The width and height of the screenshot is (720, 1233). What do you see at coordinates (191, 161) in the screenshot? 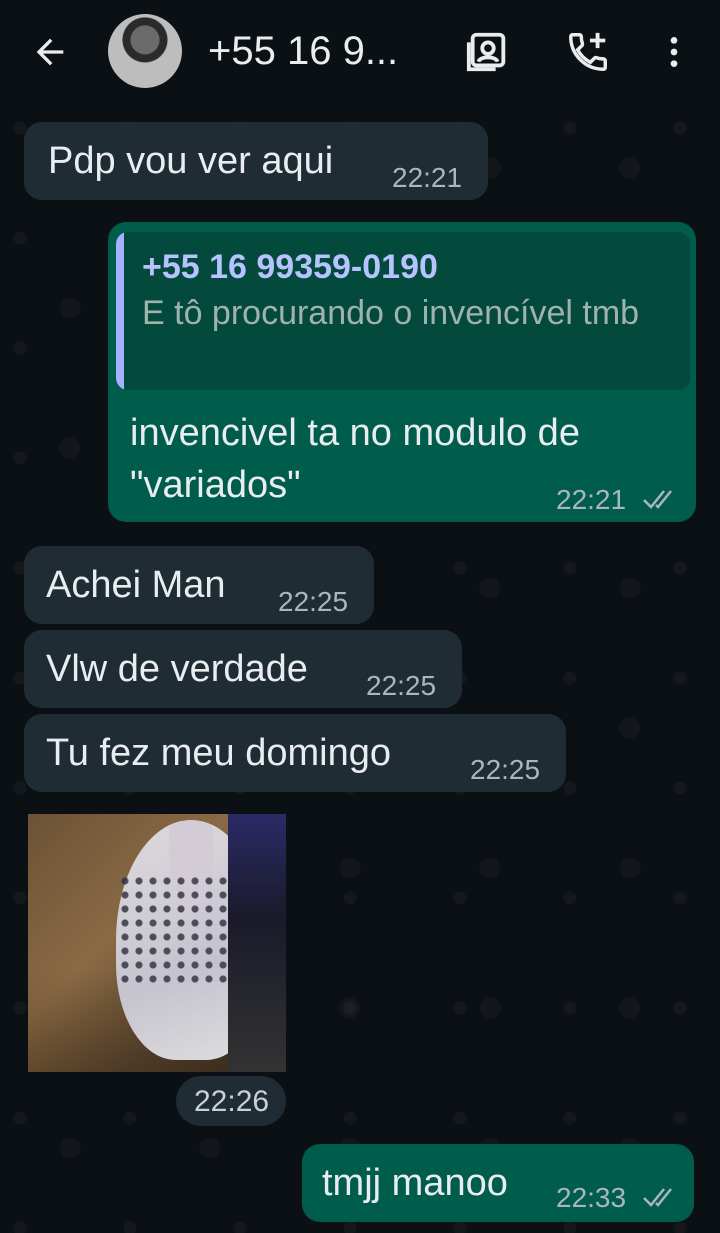
I see `message-text: Pdp vou ver aqui` at bounding box center [191, 161].